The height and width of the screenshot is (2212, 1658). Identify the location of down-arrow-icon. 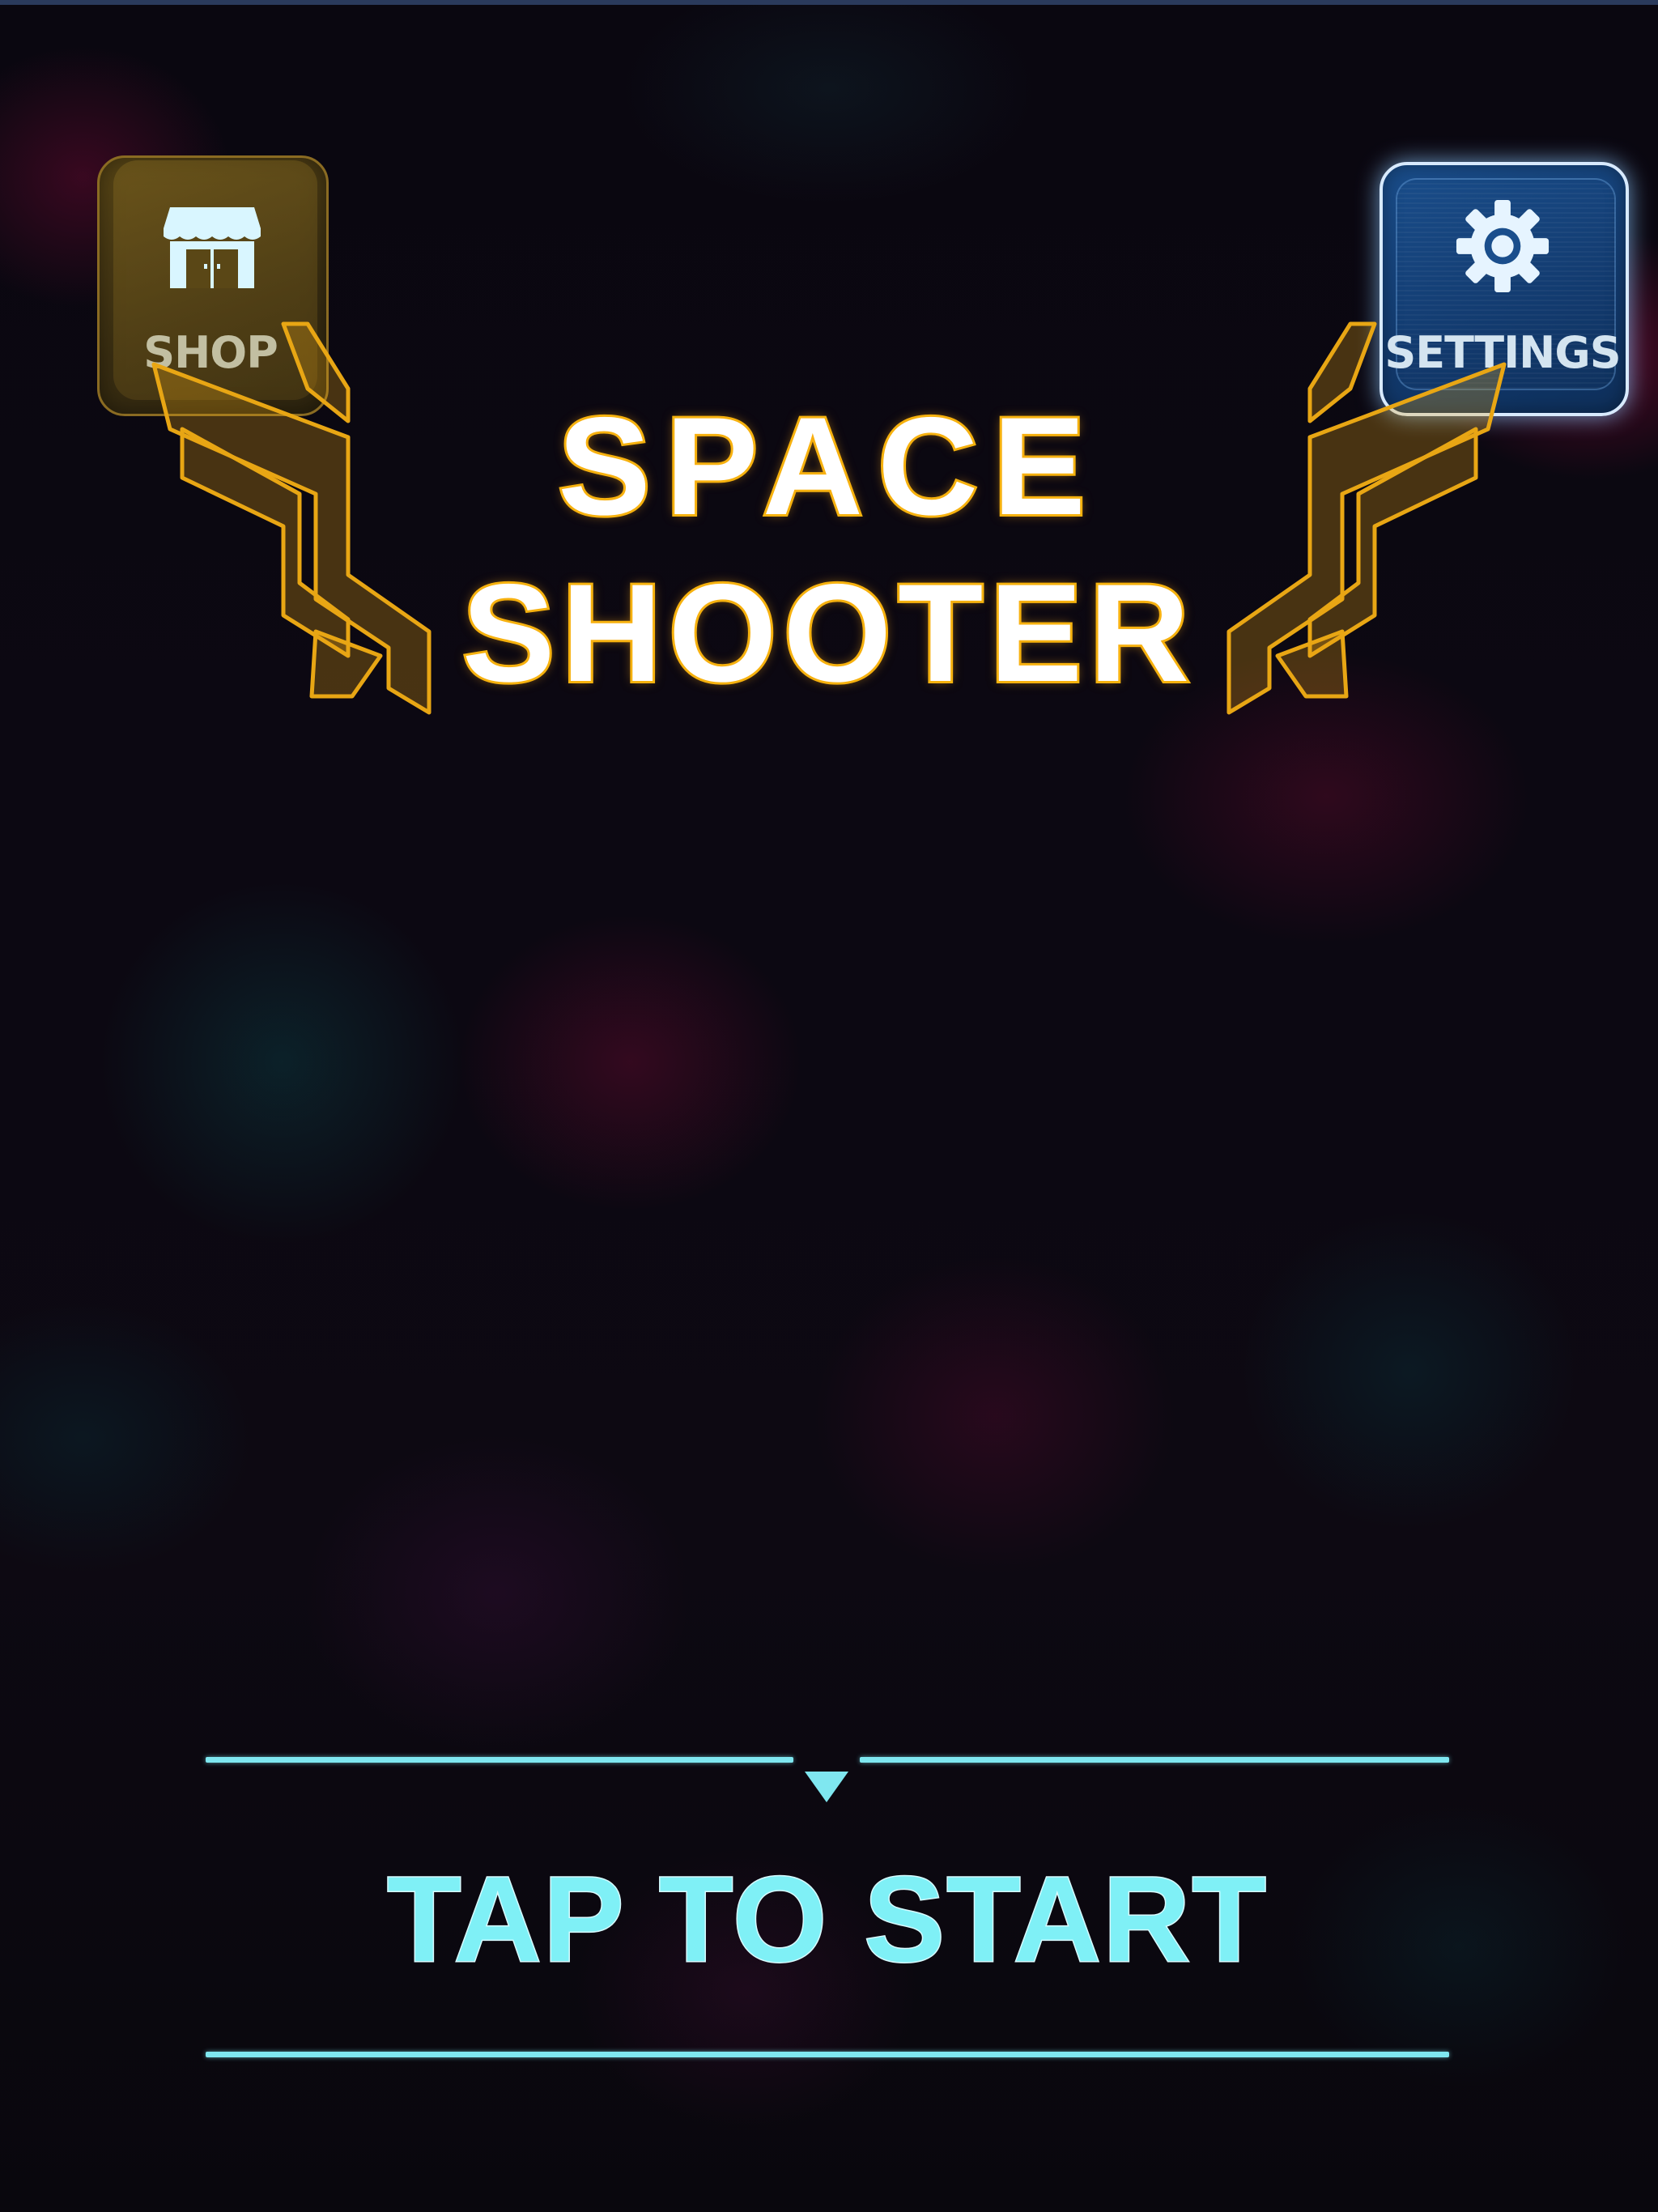
(826, 1787).